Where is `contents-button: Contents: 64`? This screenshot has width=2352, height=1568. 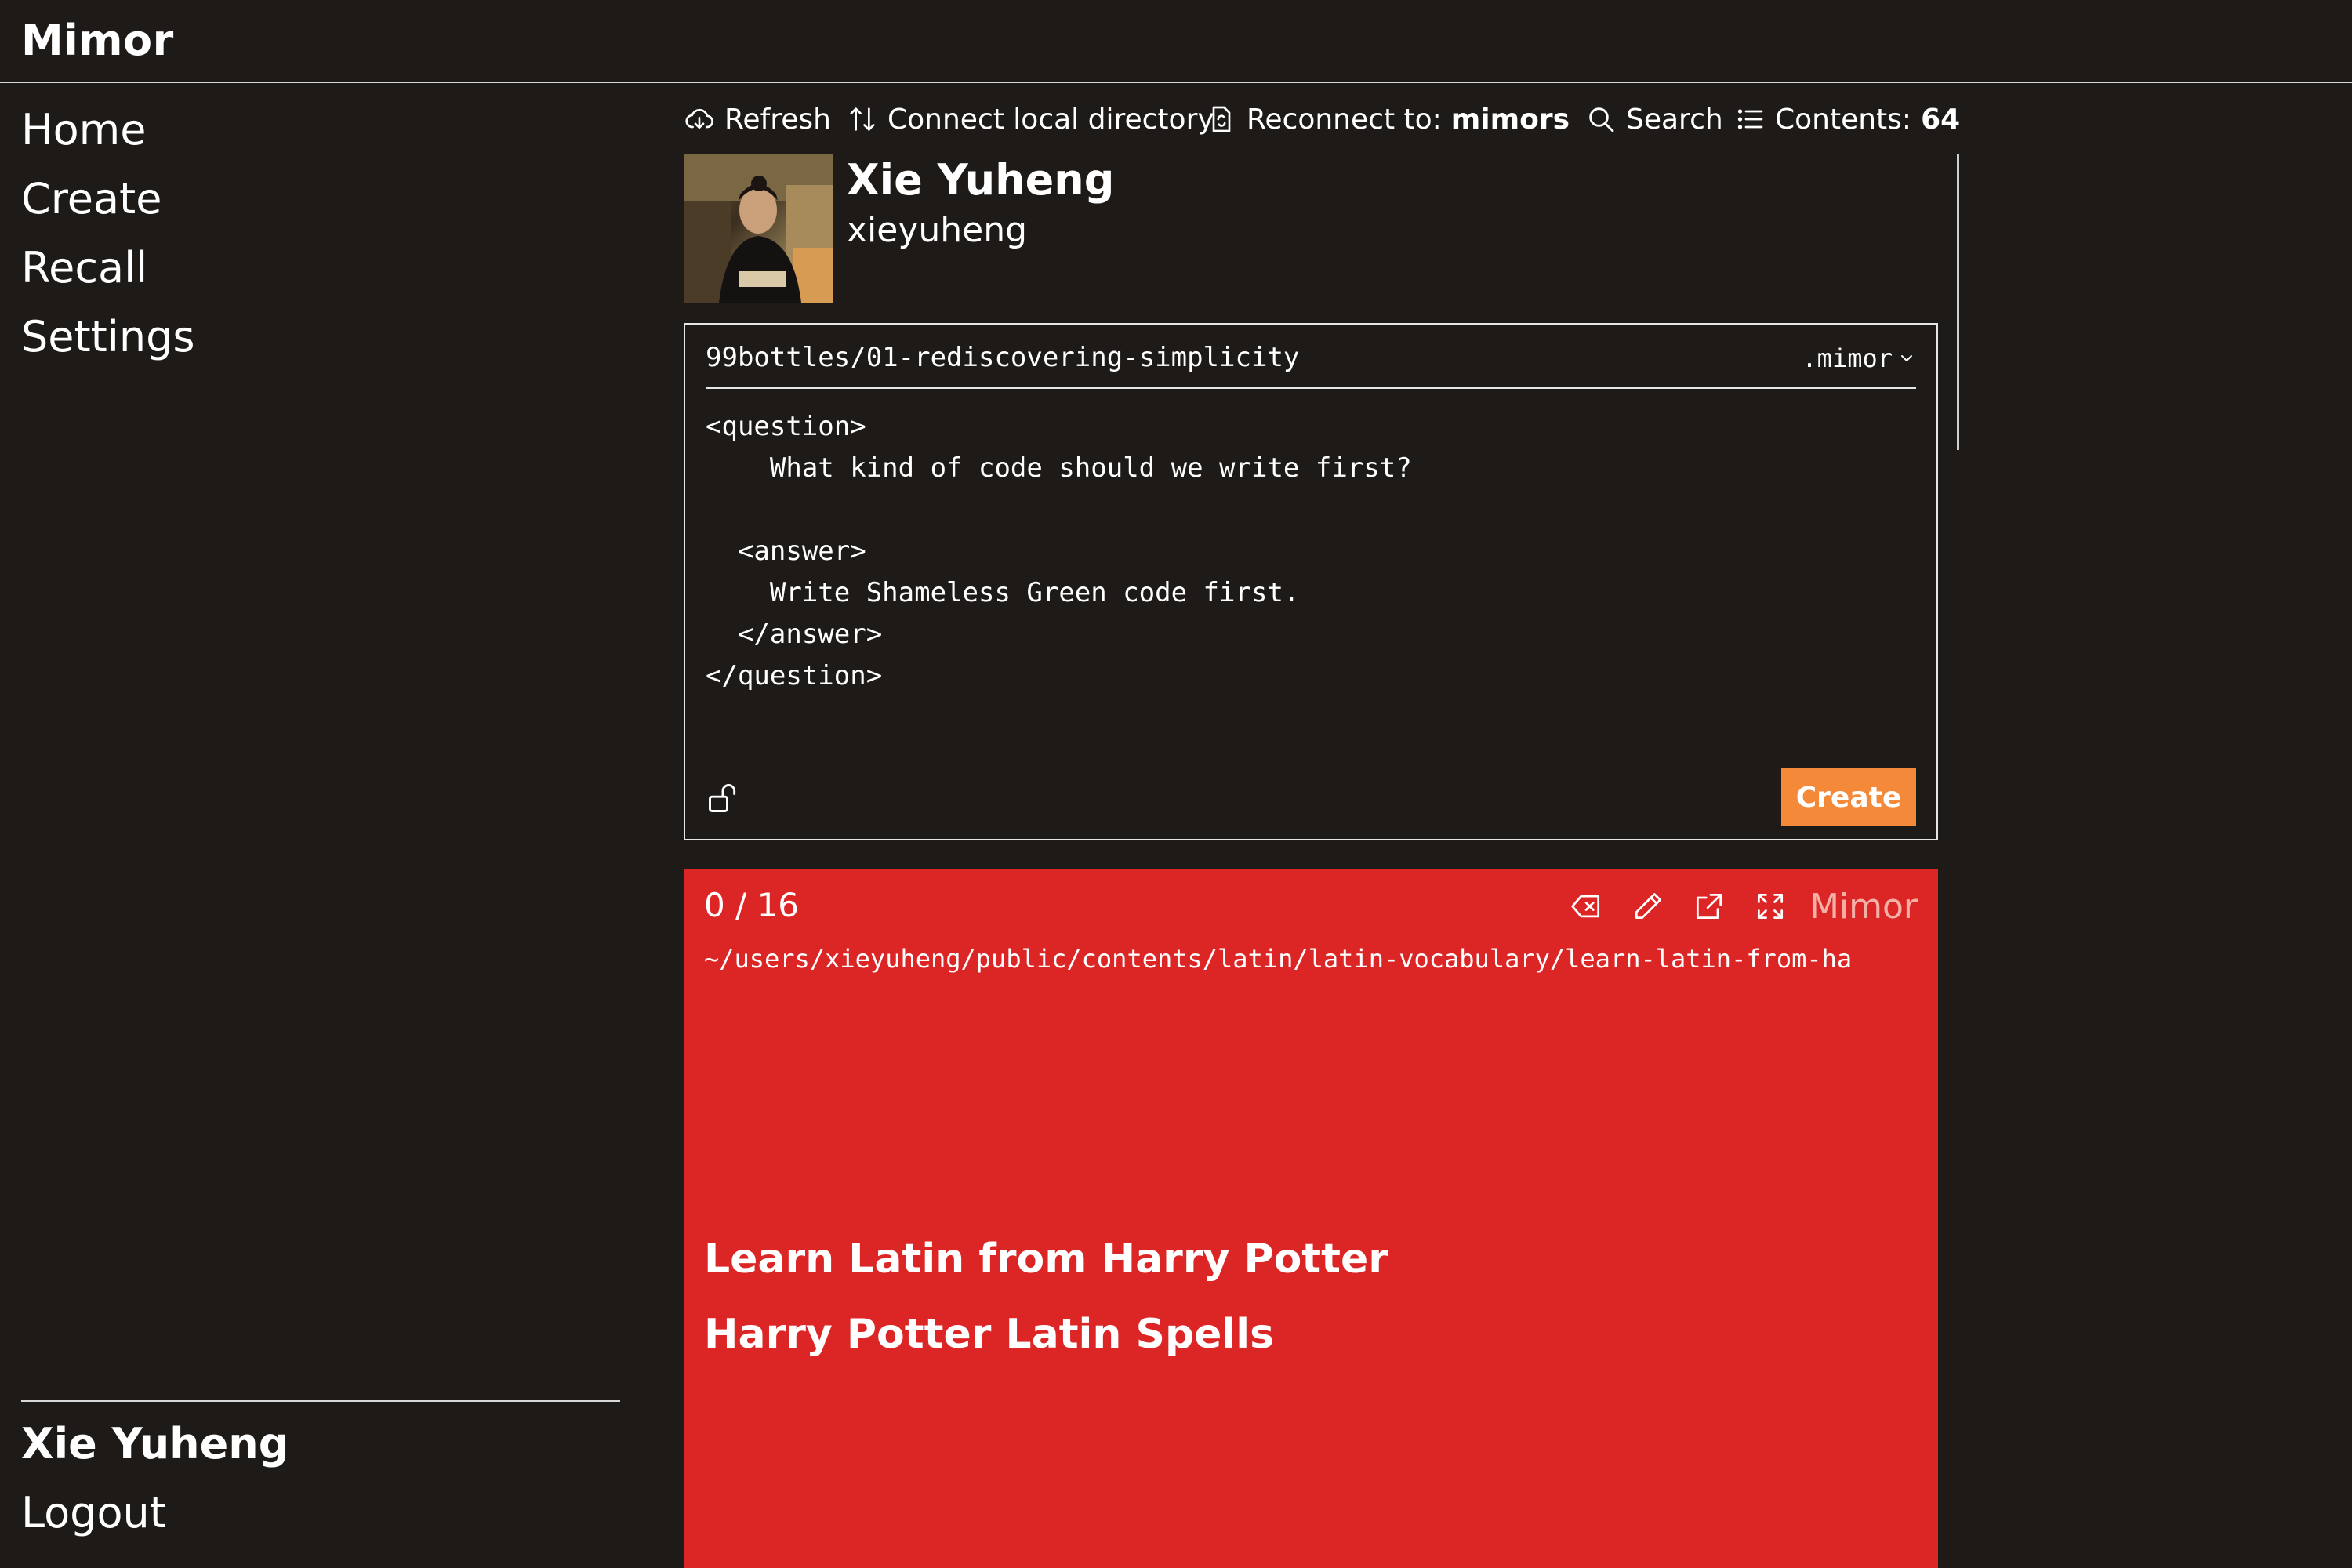 contents-button: Contents: 64 is located at coordinates (1847, 119).